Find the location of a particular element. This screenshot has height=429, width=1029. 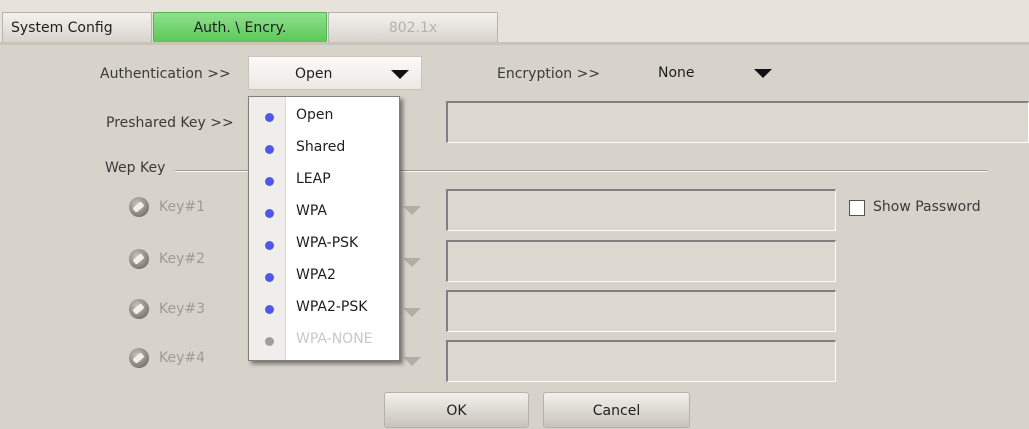

dropdown-item-shared: Shared is located at coordinates (324, 147).